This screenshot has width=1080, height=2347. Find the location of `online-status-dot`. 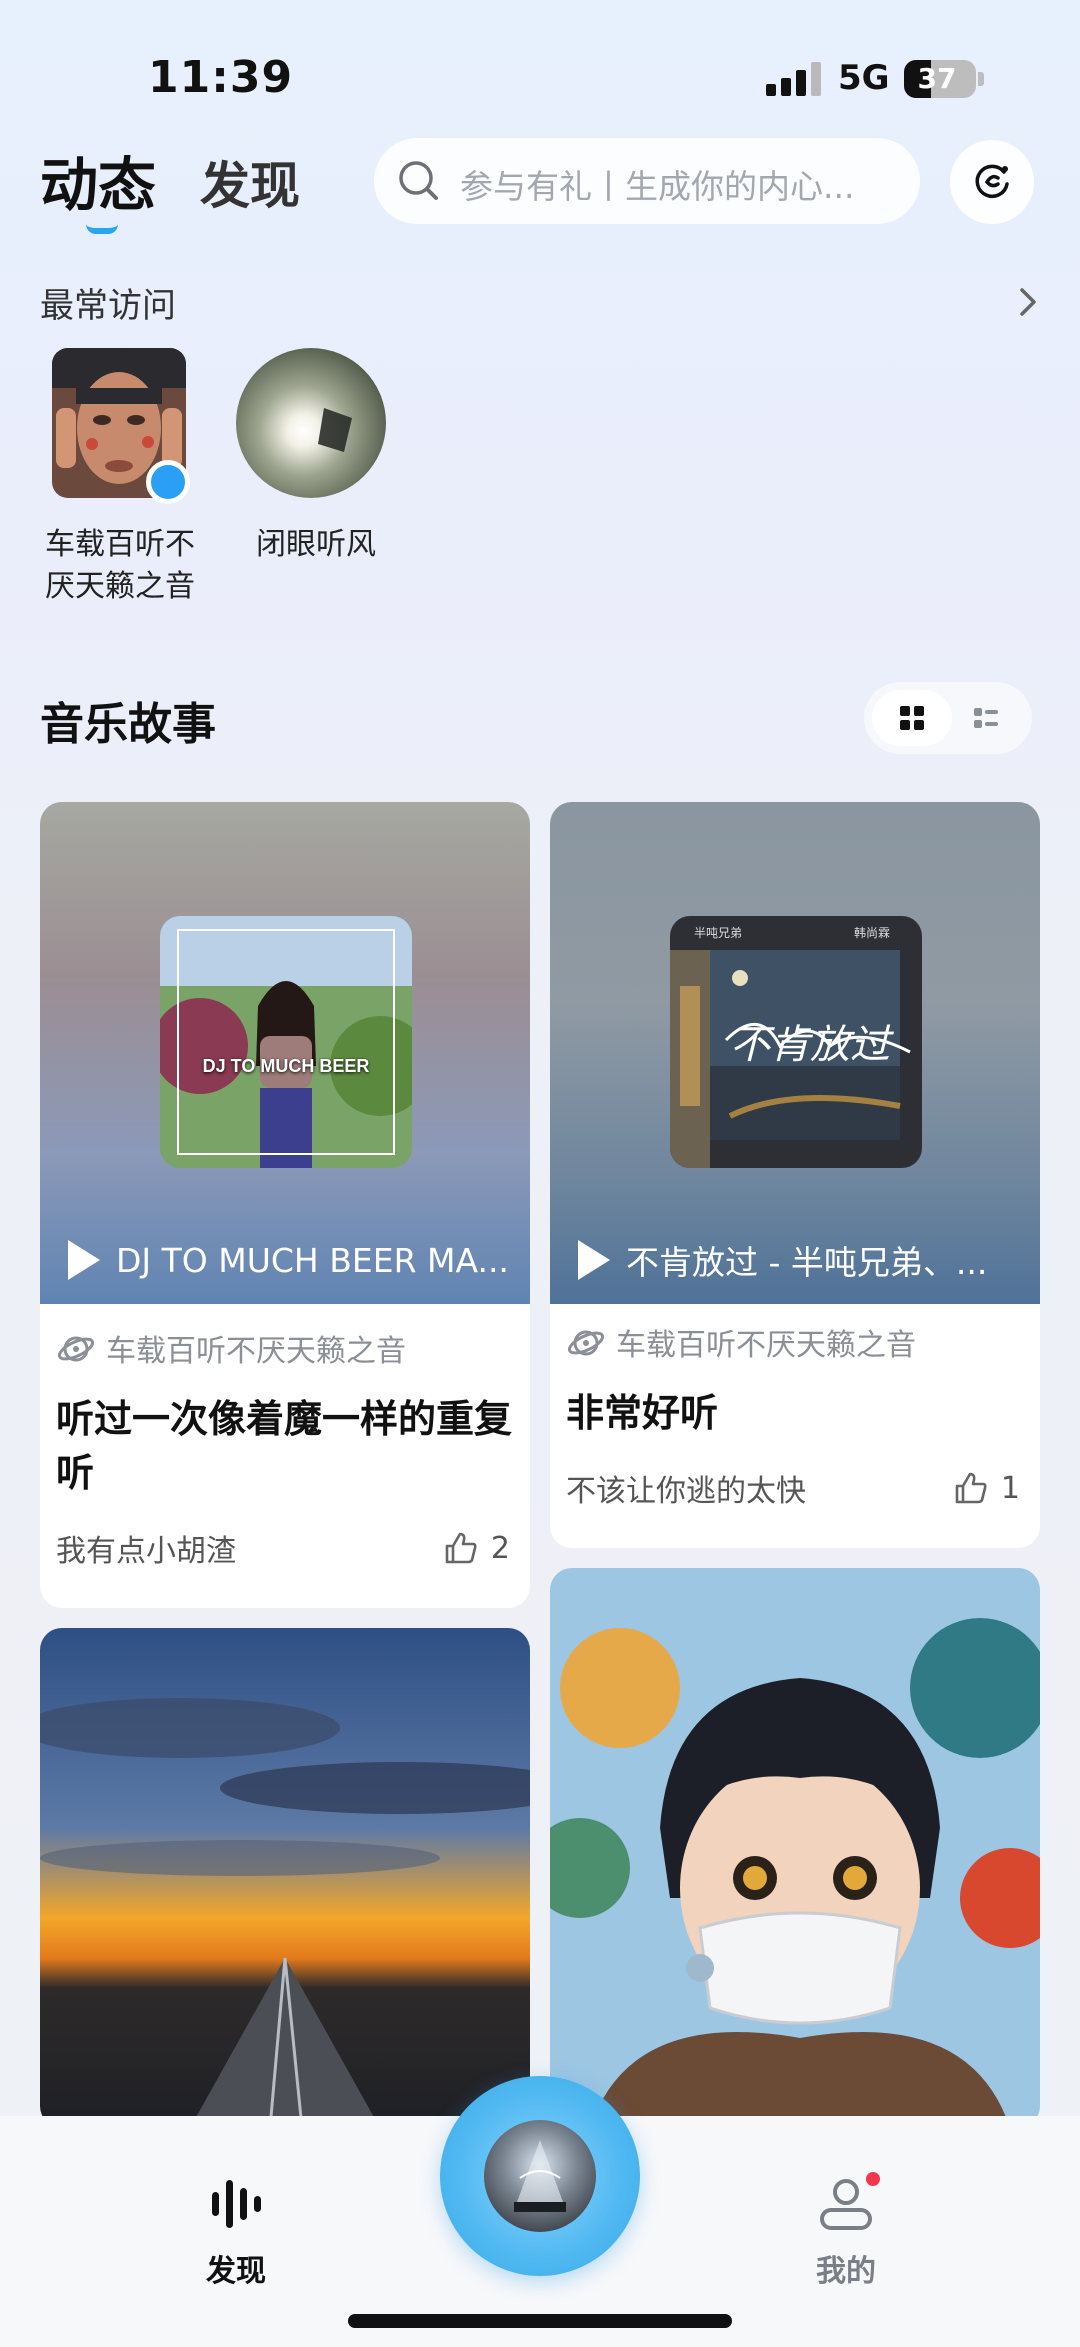

online-status-dot is located at coordinates (168, 482).